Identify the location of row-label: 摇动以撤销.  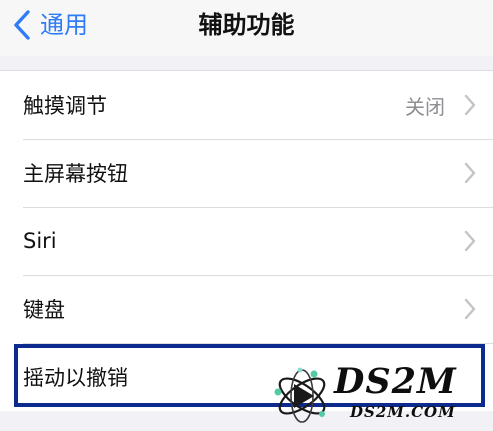
(75, 378).